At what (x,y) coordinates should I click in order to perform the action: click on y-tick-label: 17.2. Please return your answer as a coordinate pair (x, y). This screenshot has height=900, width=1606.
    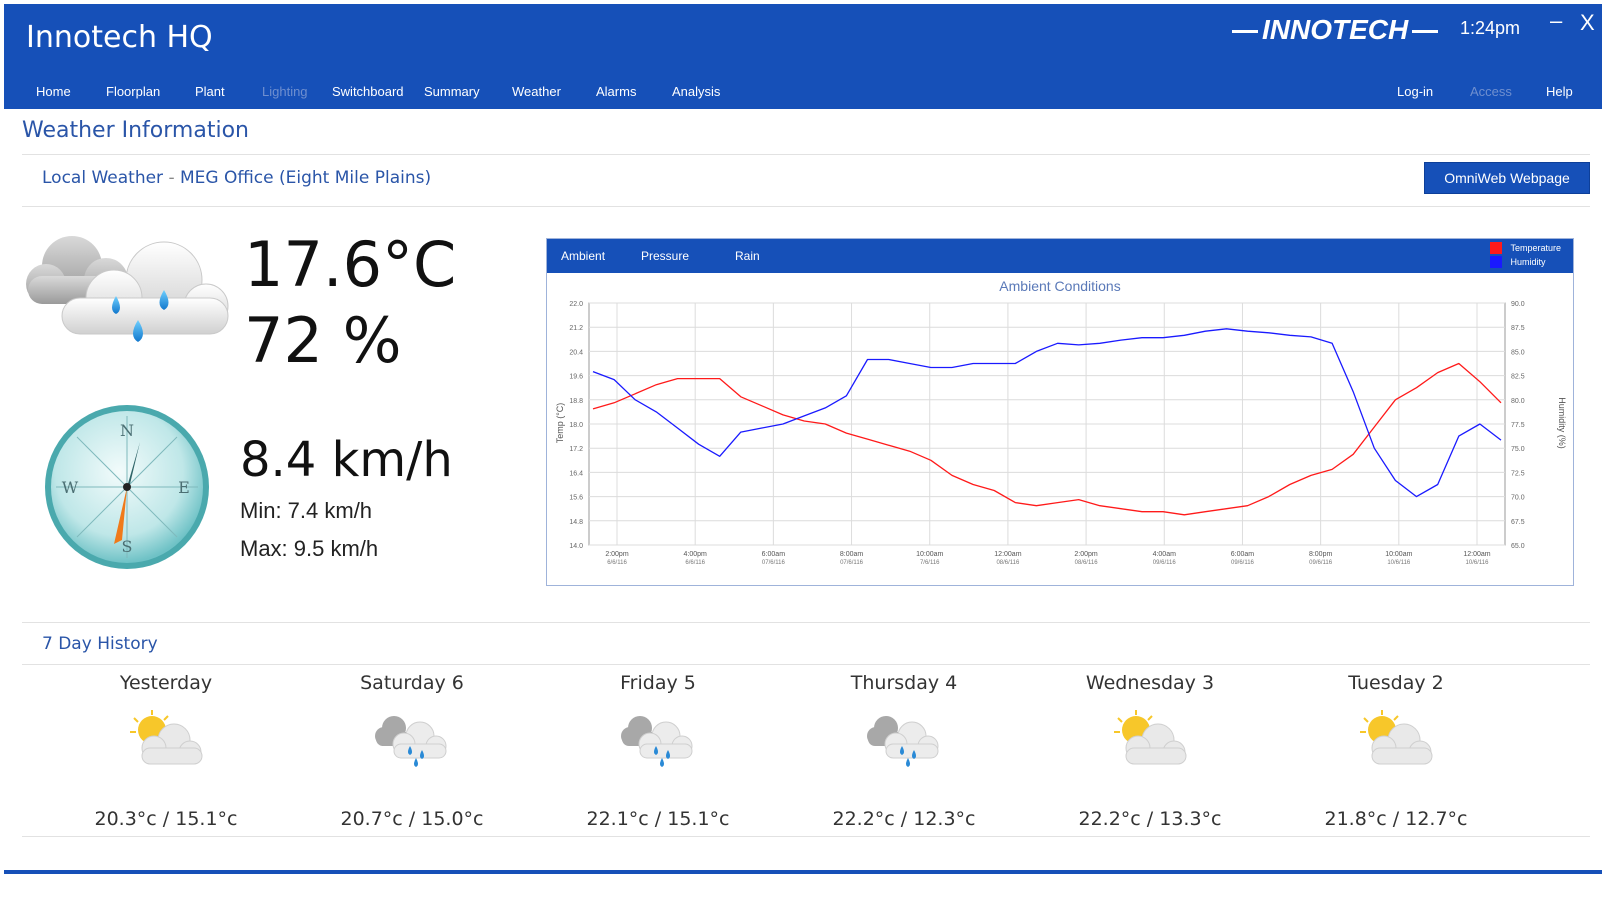
    Looking at the image, I should click on (576, 449).